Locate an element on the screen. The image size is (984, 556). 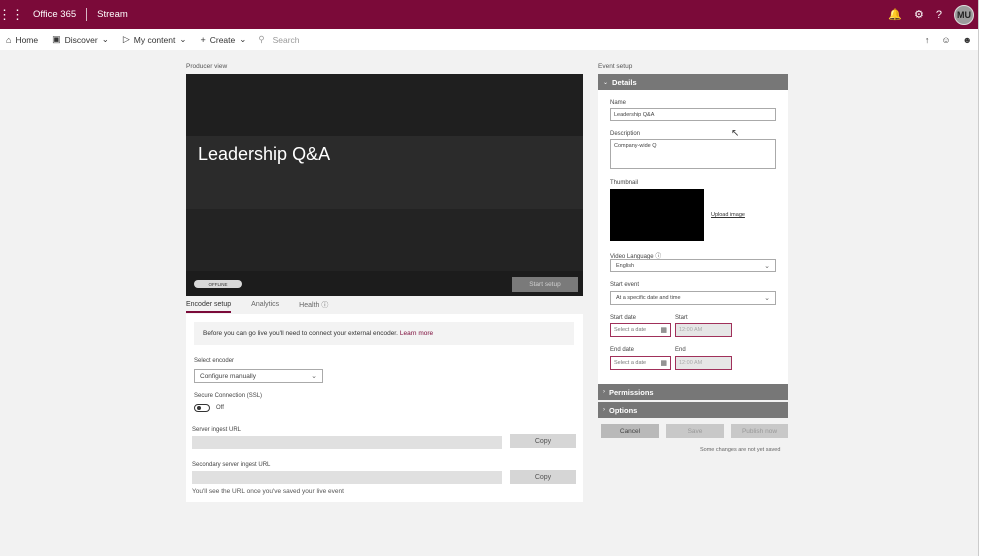
start-date-placeholder: Select a date is located at coordinates (630, 330).